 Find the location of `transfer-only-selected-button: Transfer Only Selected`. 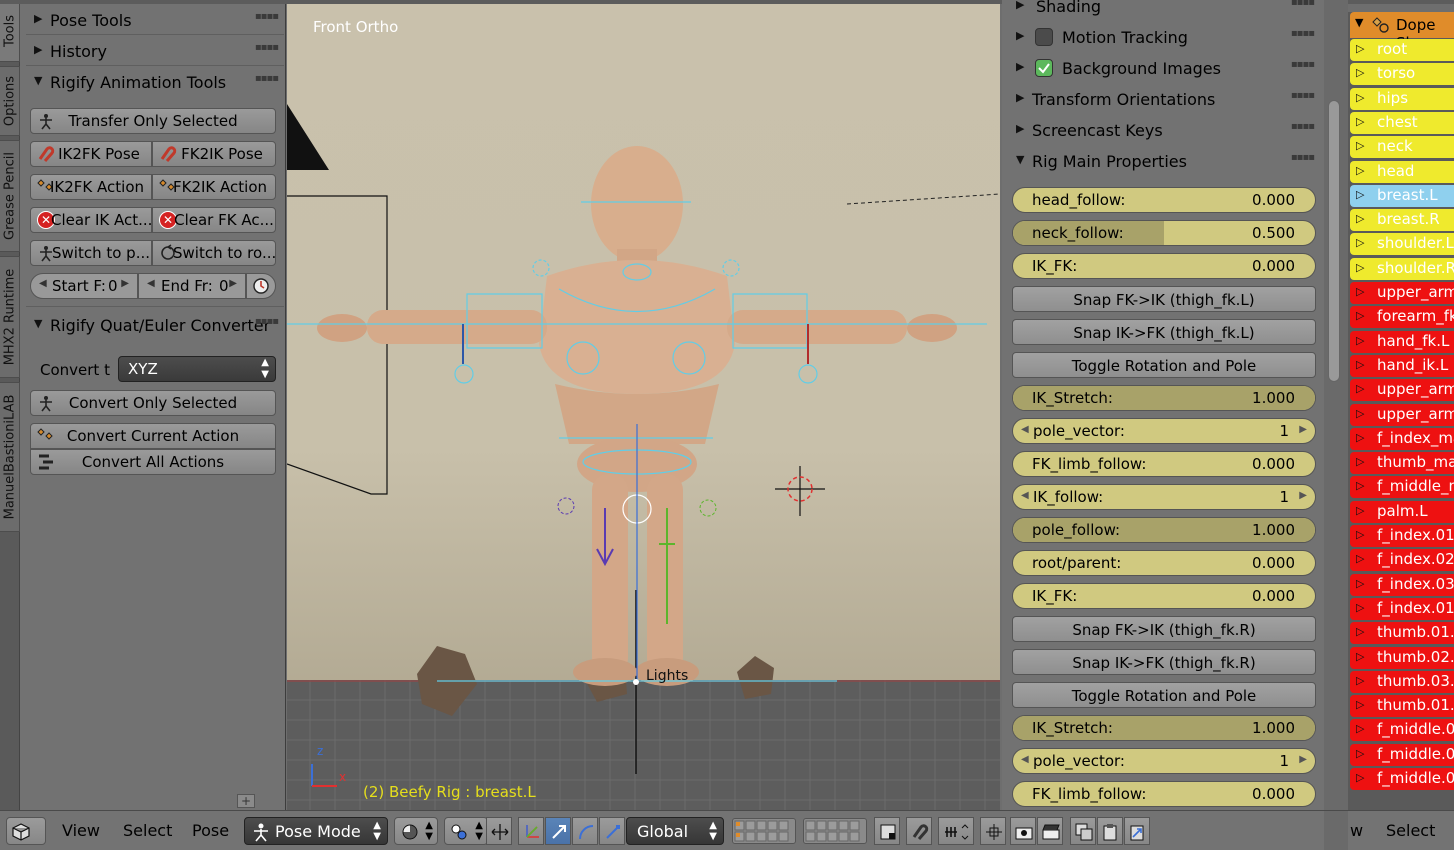

transfer-only-selected-button: Transfer Only Selected is located at coordinates (153, 121).